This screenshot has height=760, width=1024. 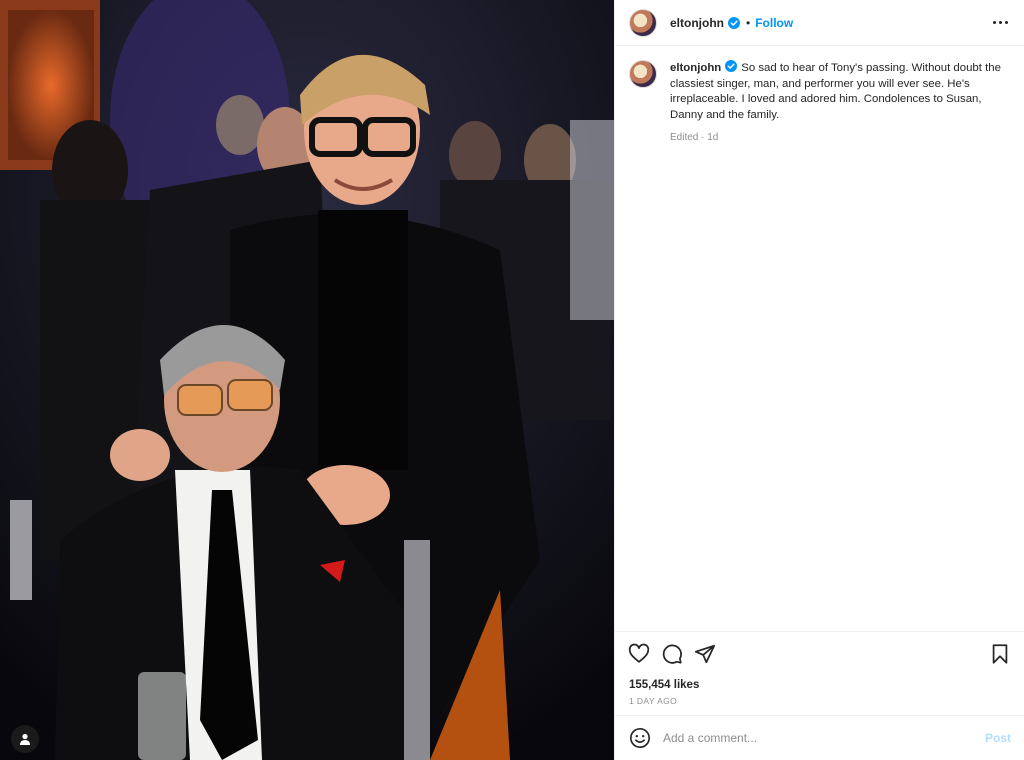 I want to click on post-header: eltonjohn • Follow, so click(x=819, y=23).